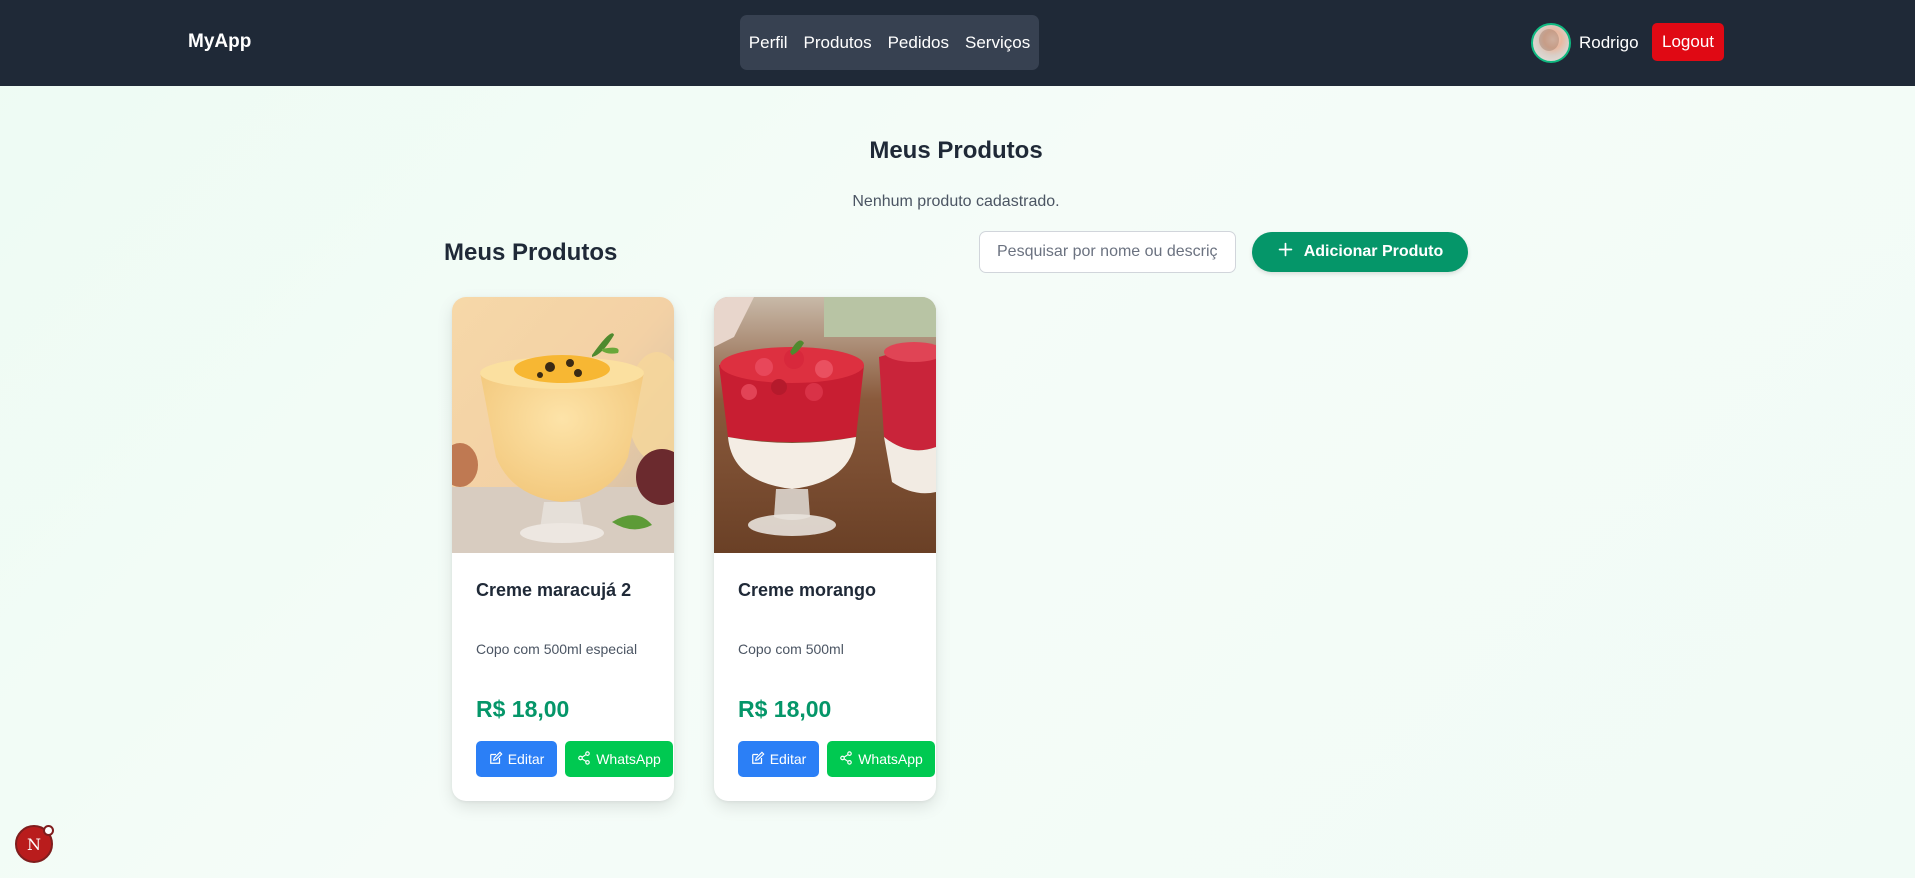 The height and width of the screenshot is (878, 1915). I want to click on empty-state-message: Nenhum produto cadastrado., so click(956, 201).